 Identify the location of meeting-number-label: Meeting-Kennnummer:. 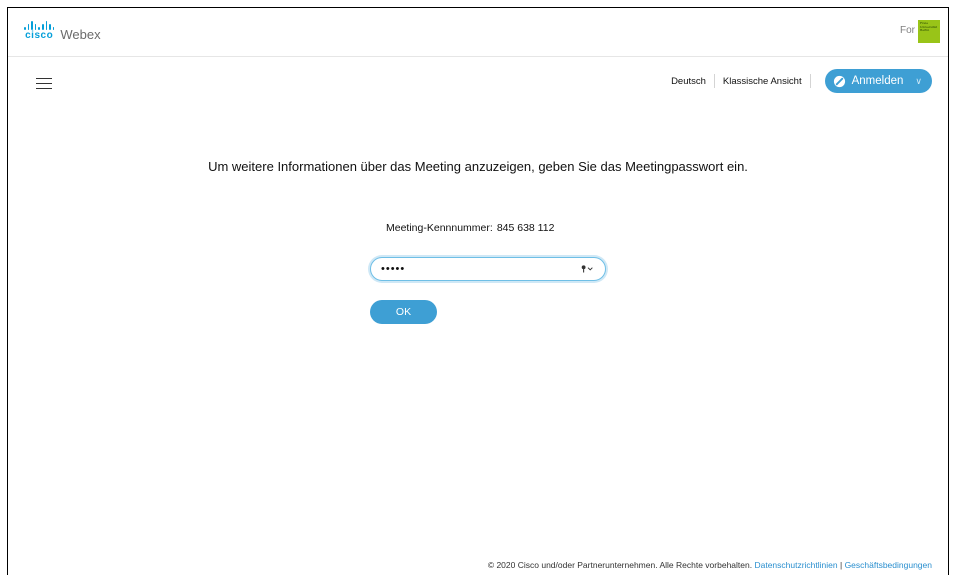
(439, 228).